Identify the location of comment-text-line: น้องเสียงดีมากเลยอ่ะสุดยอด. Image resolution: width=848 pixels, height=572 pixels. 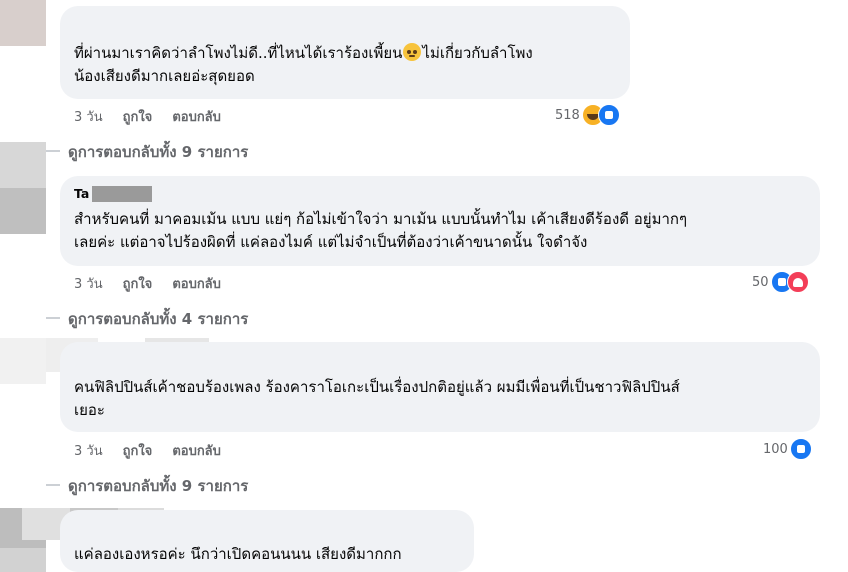
(164, 76).